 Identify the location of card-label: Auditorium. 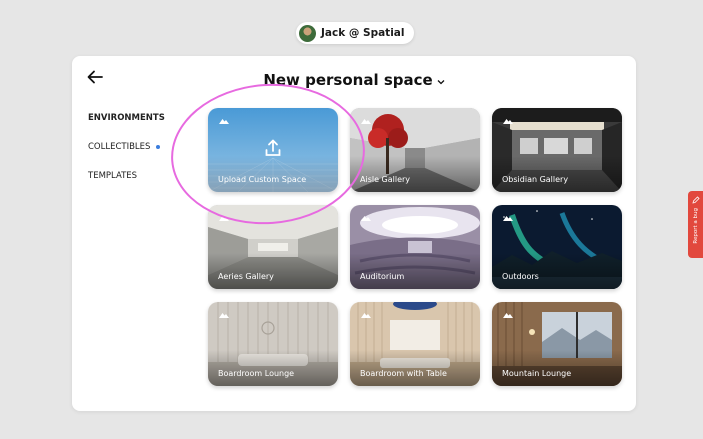
(382, 276).